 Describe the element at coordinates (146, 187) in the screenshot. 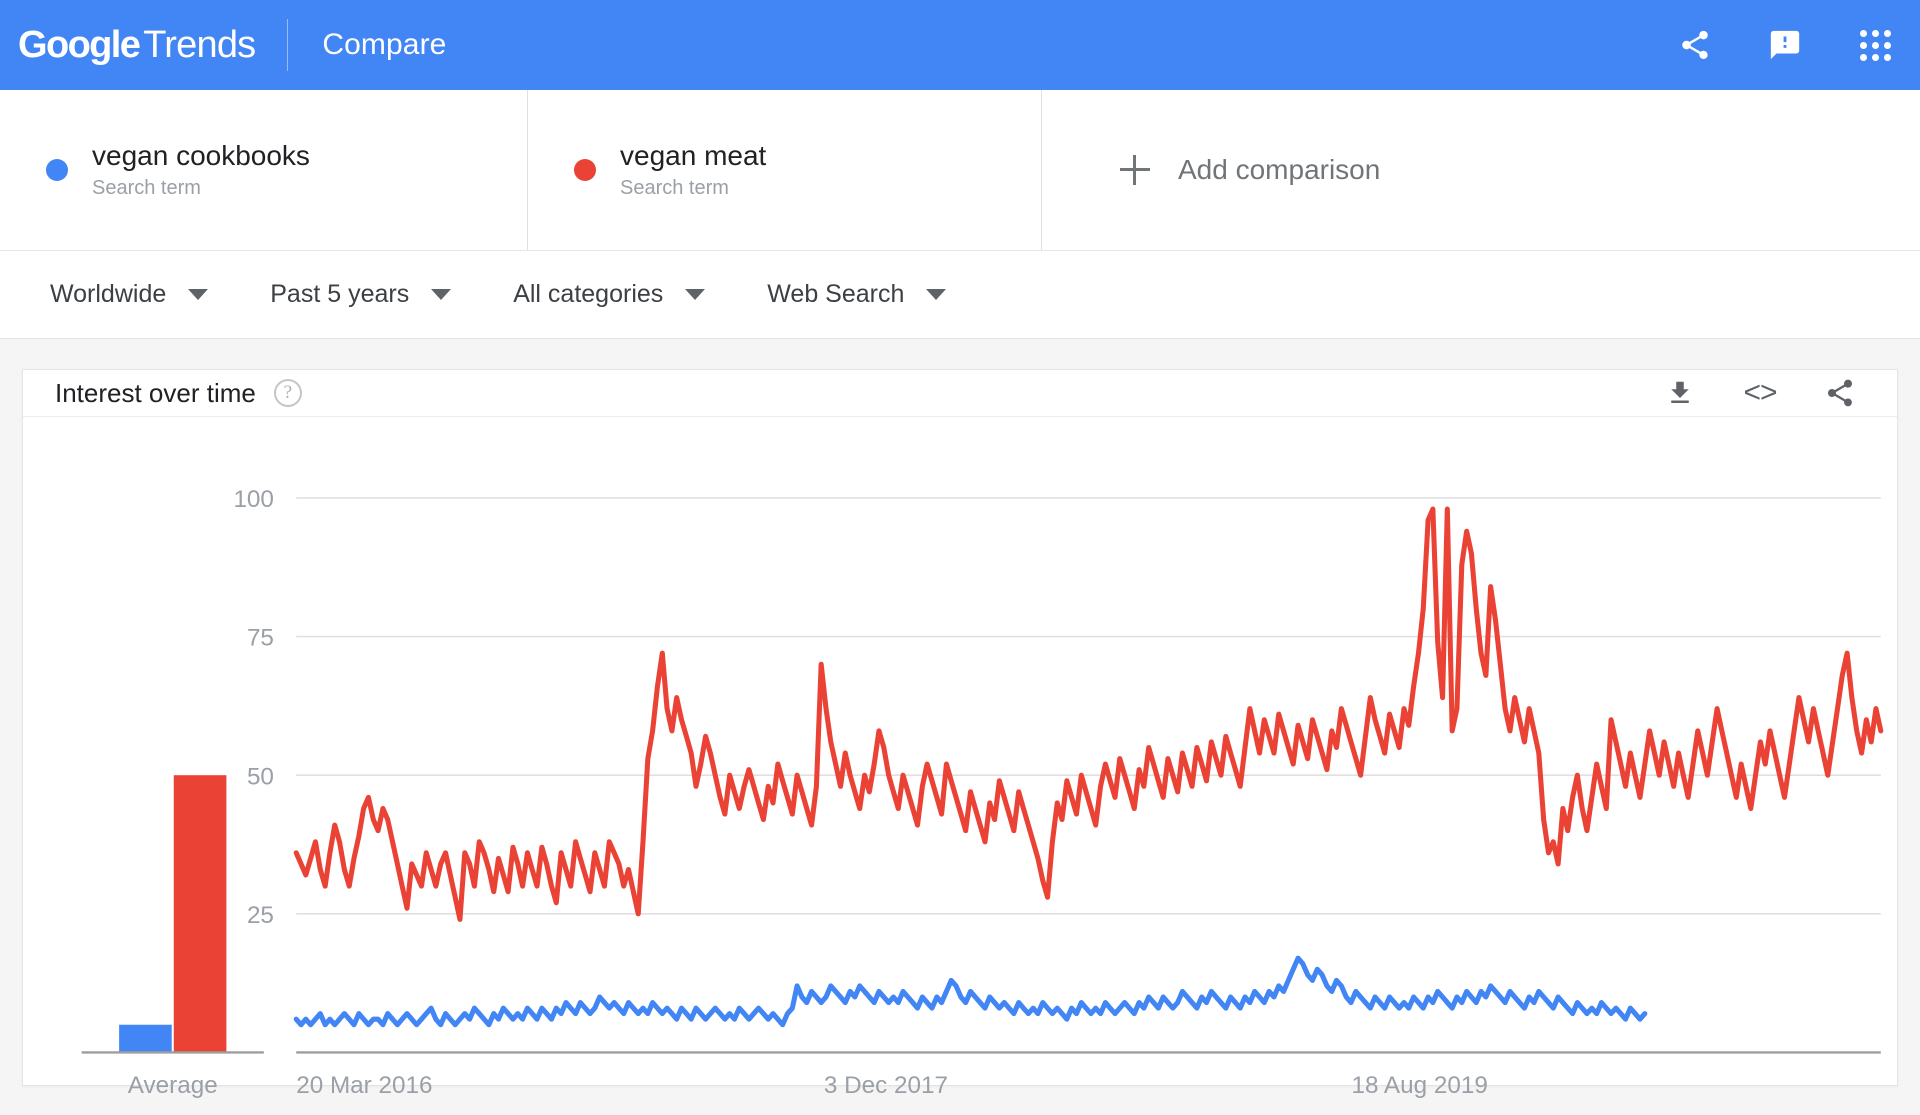

I see `term-1-type: Search term` at that location.